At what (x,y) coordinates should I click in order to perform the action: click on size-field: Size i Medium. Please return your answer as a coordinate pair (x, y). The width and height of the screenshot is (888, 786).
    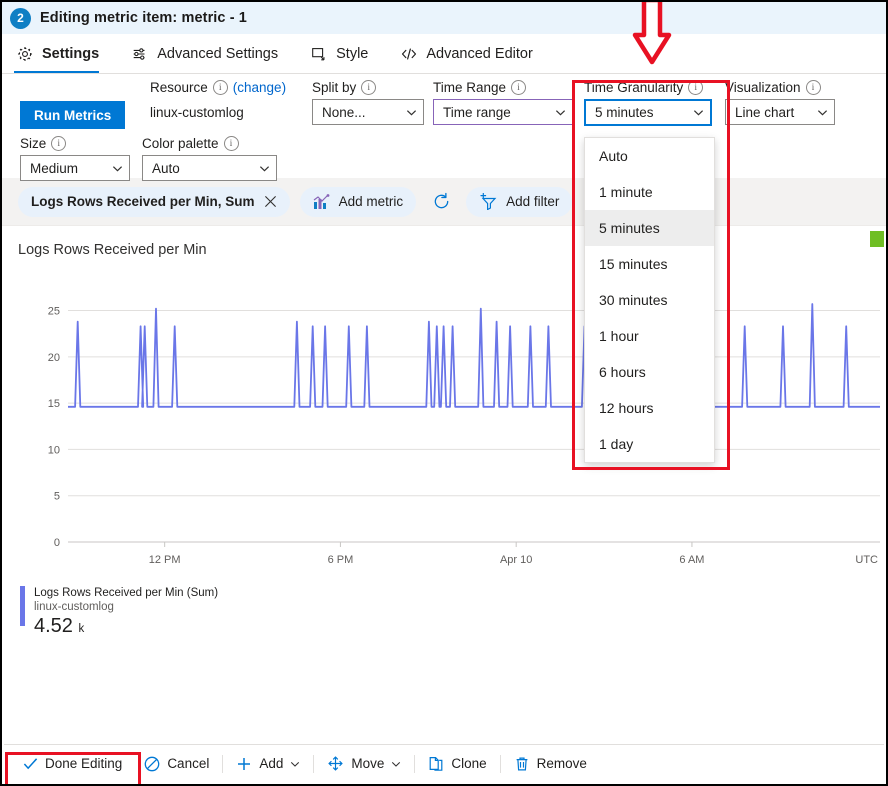
    Looking at the image, I should click on (80, 157).